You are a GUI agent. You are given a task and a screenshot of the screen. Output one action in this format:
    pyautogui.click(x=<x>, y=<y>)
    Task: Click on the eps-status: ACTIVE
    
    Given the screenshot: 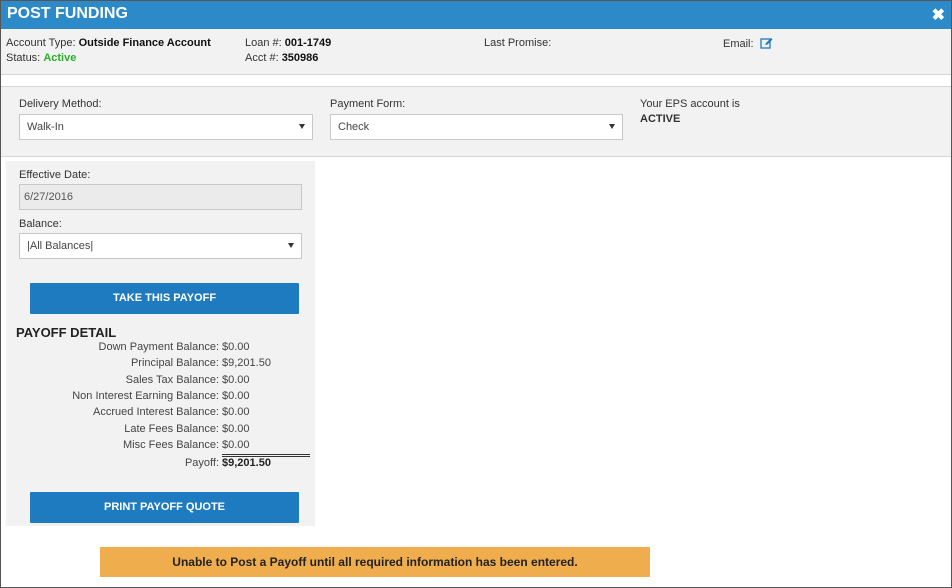 What is the action you would take?
    pyautogui.click(x=660, y=119)
    